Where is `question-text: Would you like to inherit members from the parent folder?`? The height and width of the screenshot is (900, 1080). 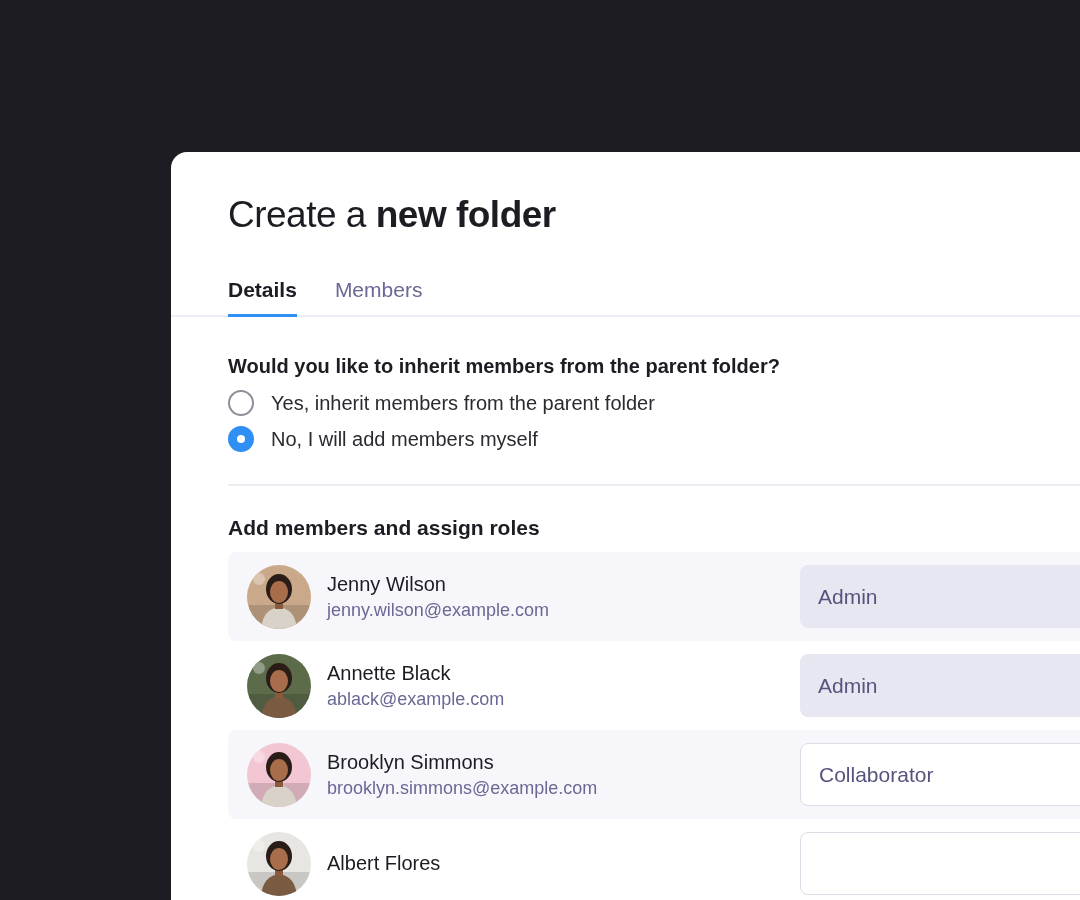
question-text: Would you like to inherit members from the parent folder? is located at coordinates (504, 366).